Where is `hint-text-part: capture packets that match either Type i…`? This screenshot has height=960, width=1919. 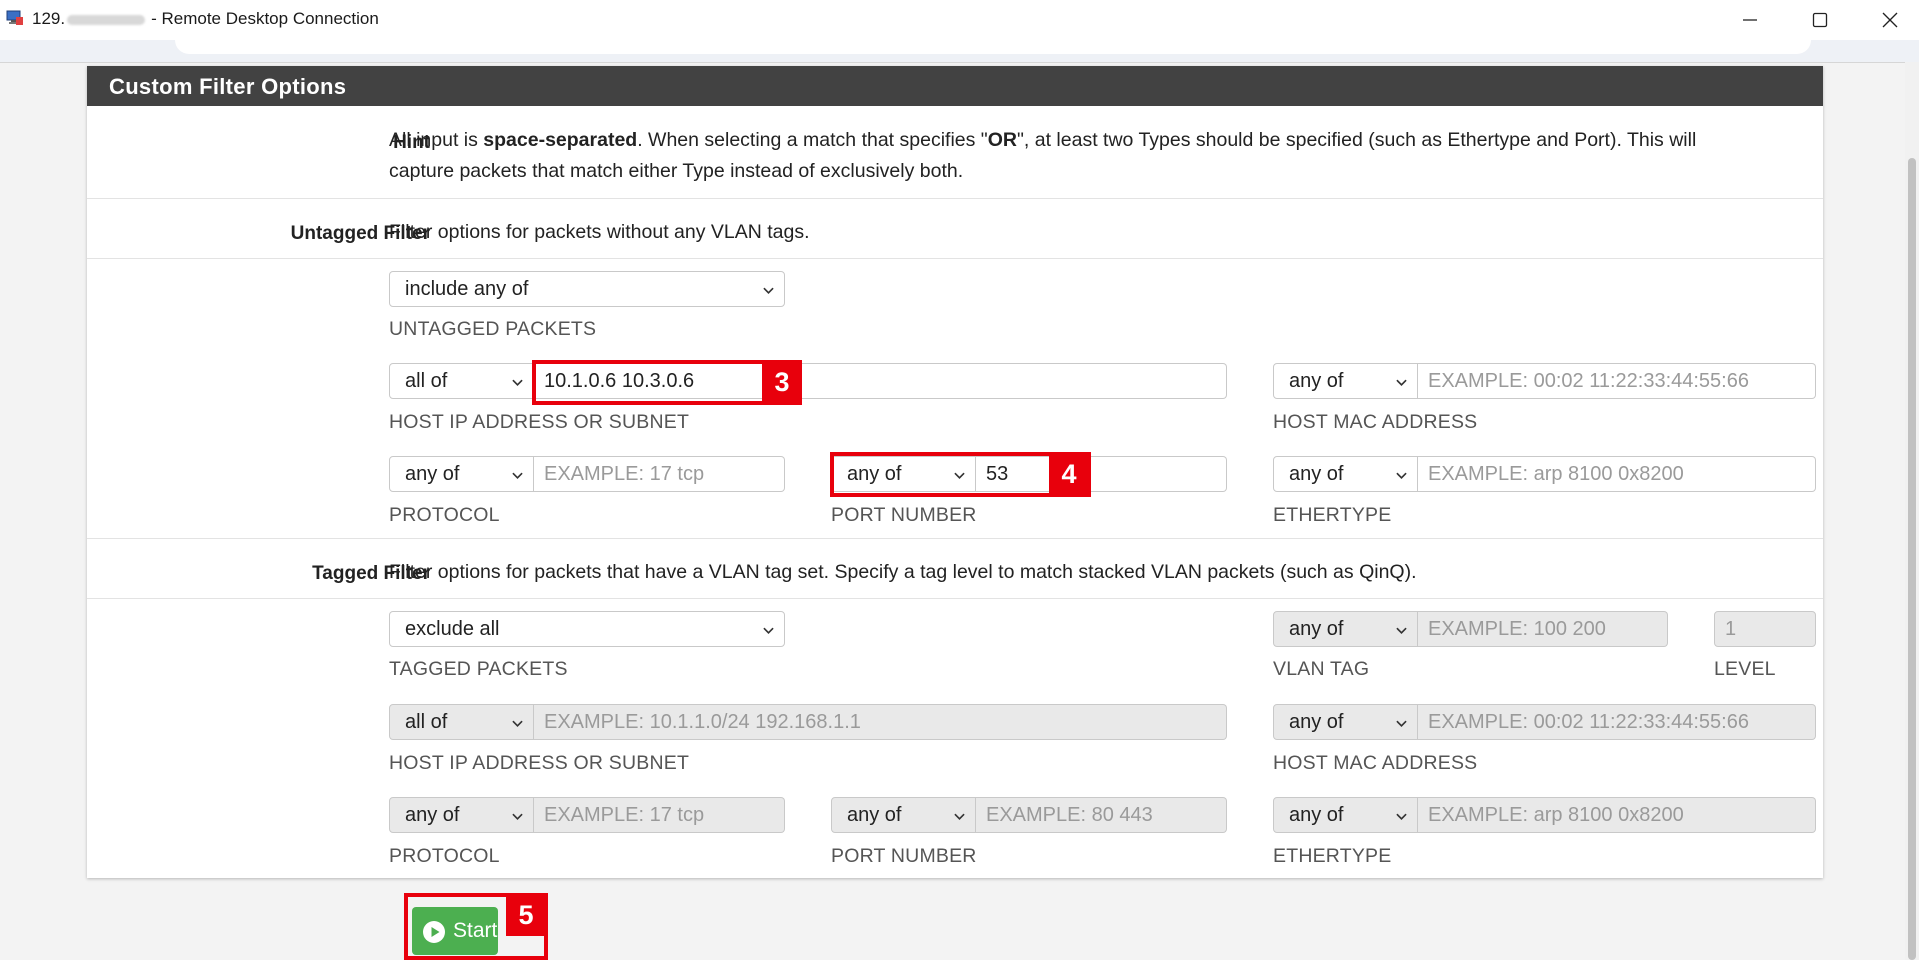 hint-text-part: capture packets that match either Type i… is located at coordinates (676, 171).